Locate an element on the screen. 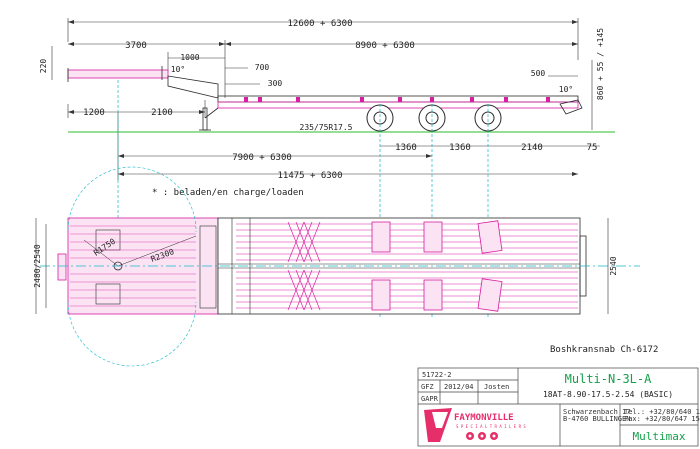  dim-tyre-size: 235/75R17.5 is located at coordinates (326, 127).